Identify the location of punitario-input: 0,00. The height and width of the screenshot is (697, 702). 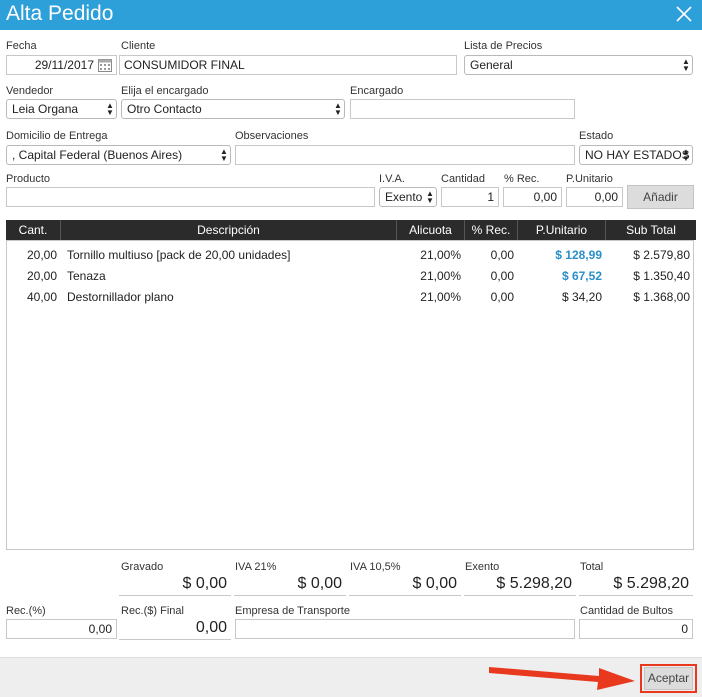
(594, 197).